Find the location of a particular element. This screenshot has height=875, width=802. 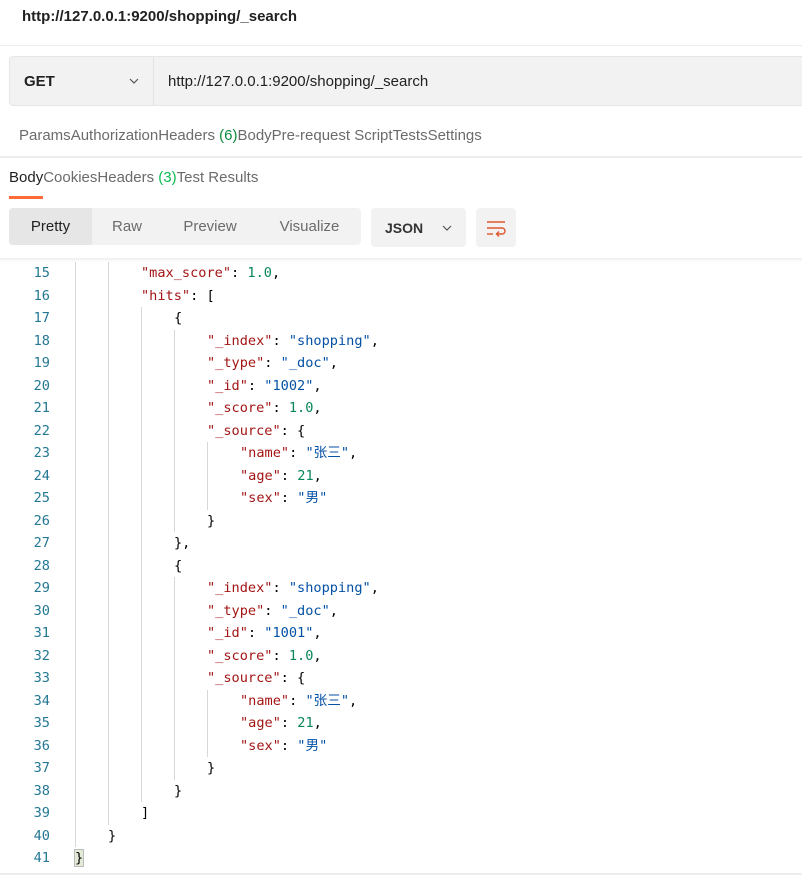

tab-authorization: Authorization is located at coordinates (115, 135).